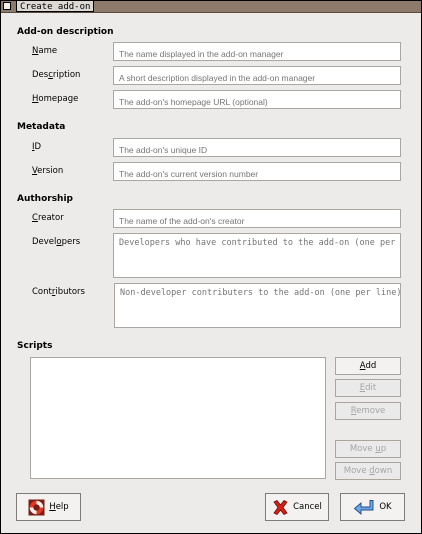 This screenshot has width=422, height=534. What do you see at coordinates (257, 255) in the screenshot?
I see `developers-field` at bounding box center [257, 255].